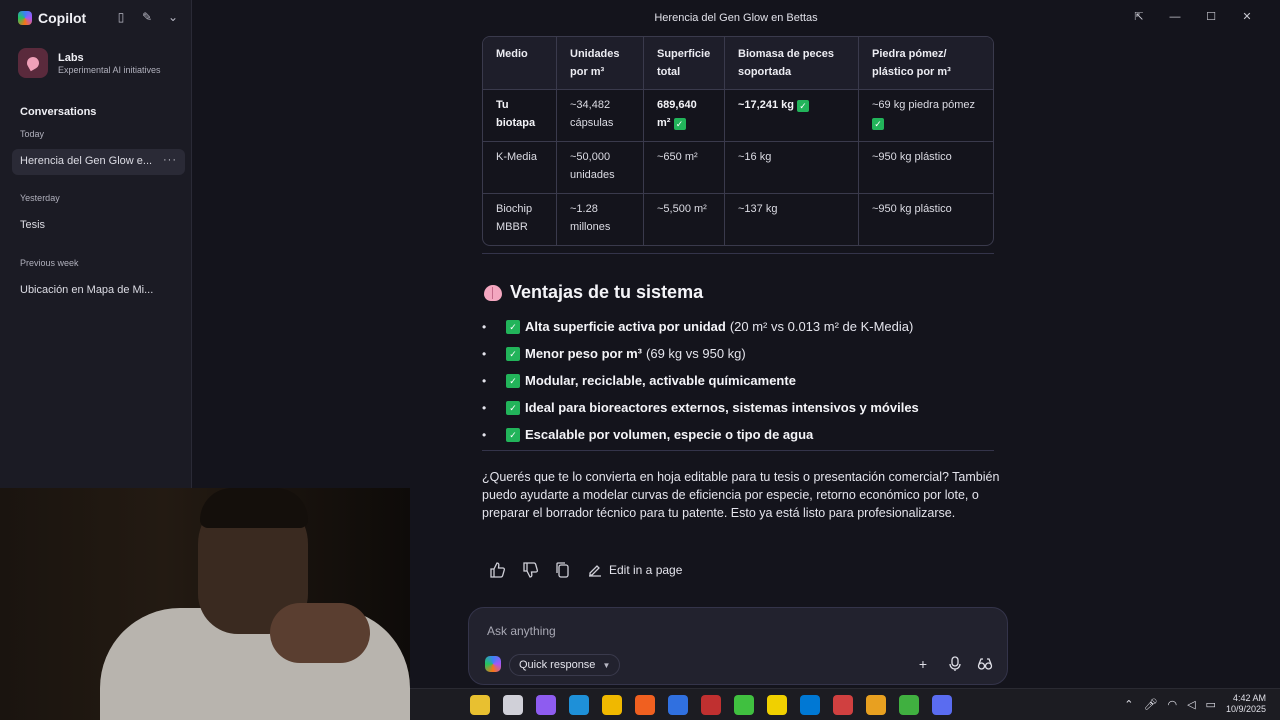 Image resolution: width=1280 pixels, height=720 pixels. Describe the element at coordinates (1191, 704) in the screenshot. I see `speaker-icon: ◁` at that location.